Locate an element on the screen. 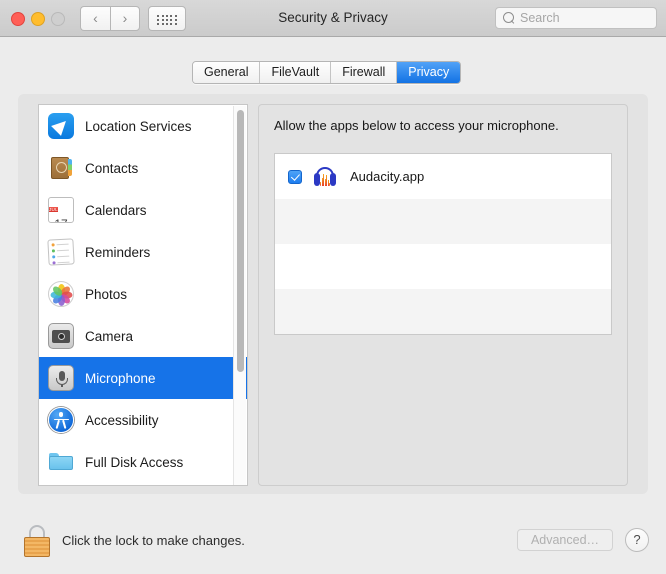  sidebar-item-label: Full Disk Access is located at coordinates (134, 462).